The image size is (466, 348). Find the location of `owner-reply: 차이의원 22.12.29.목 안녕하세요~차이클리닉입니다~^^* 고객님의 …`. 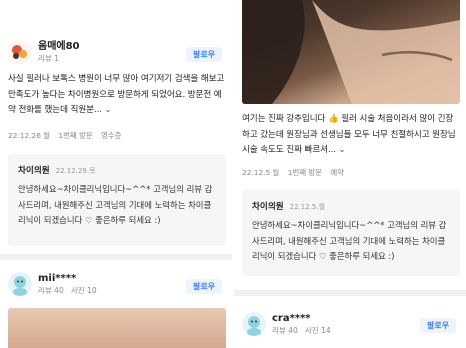

owner-reply: 차이의원 22.12.29.목 안녕하세요~차이클리닉입니다~^^* 고객님의 … is located at coordinates (117, 200).